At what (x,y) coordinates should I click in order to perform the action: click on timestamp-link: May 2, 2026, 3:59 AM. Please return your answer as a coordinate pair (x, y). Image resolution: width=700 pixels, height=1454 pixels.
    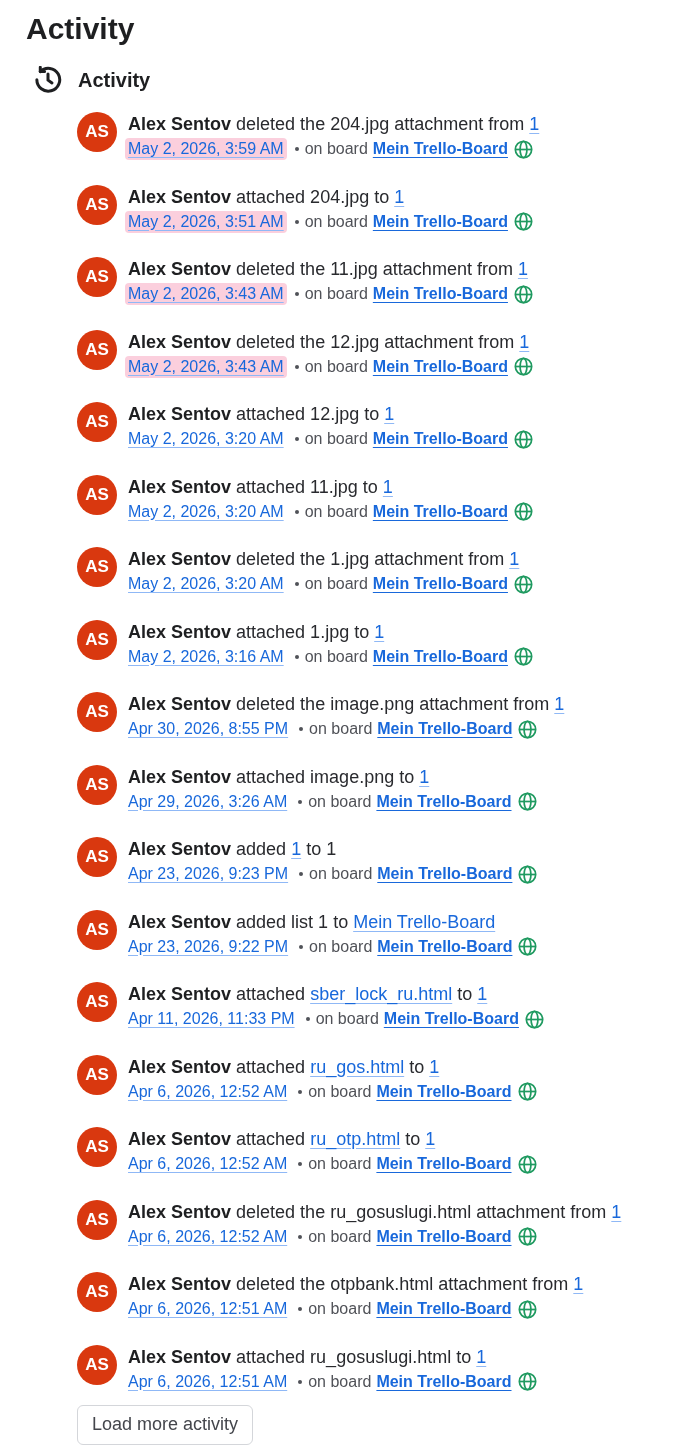
    Looking at the image, I should click on (206, 149).